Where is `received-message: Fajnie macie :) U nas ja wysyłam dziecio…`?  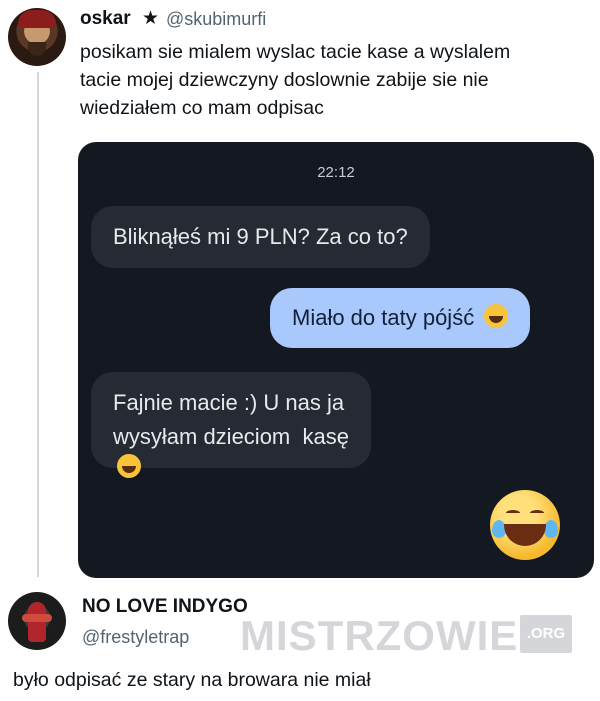
received-message: Fajnie macie :) U nas ja wysyłam dziecio… is located at coordinates (231, 425).